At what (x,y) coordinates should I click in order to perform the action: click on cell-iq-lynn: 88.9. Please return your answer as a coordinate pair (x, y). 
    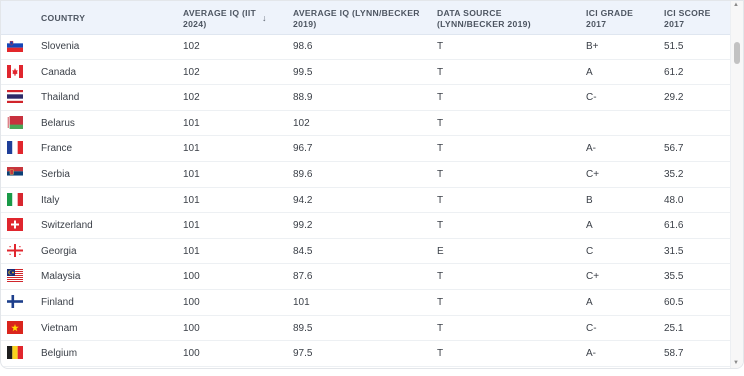
    Looking at the image, I should click on (303, 98).